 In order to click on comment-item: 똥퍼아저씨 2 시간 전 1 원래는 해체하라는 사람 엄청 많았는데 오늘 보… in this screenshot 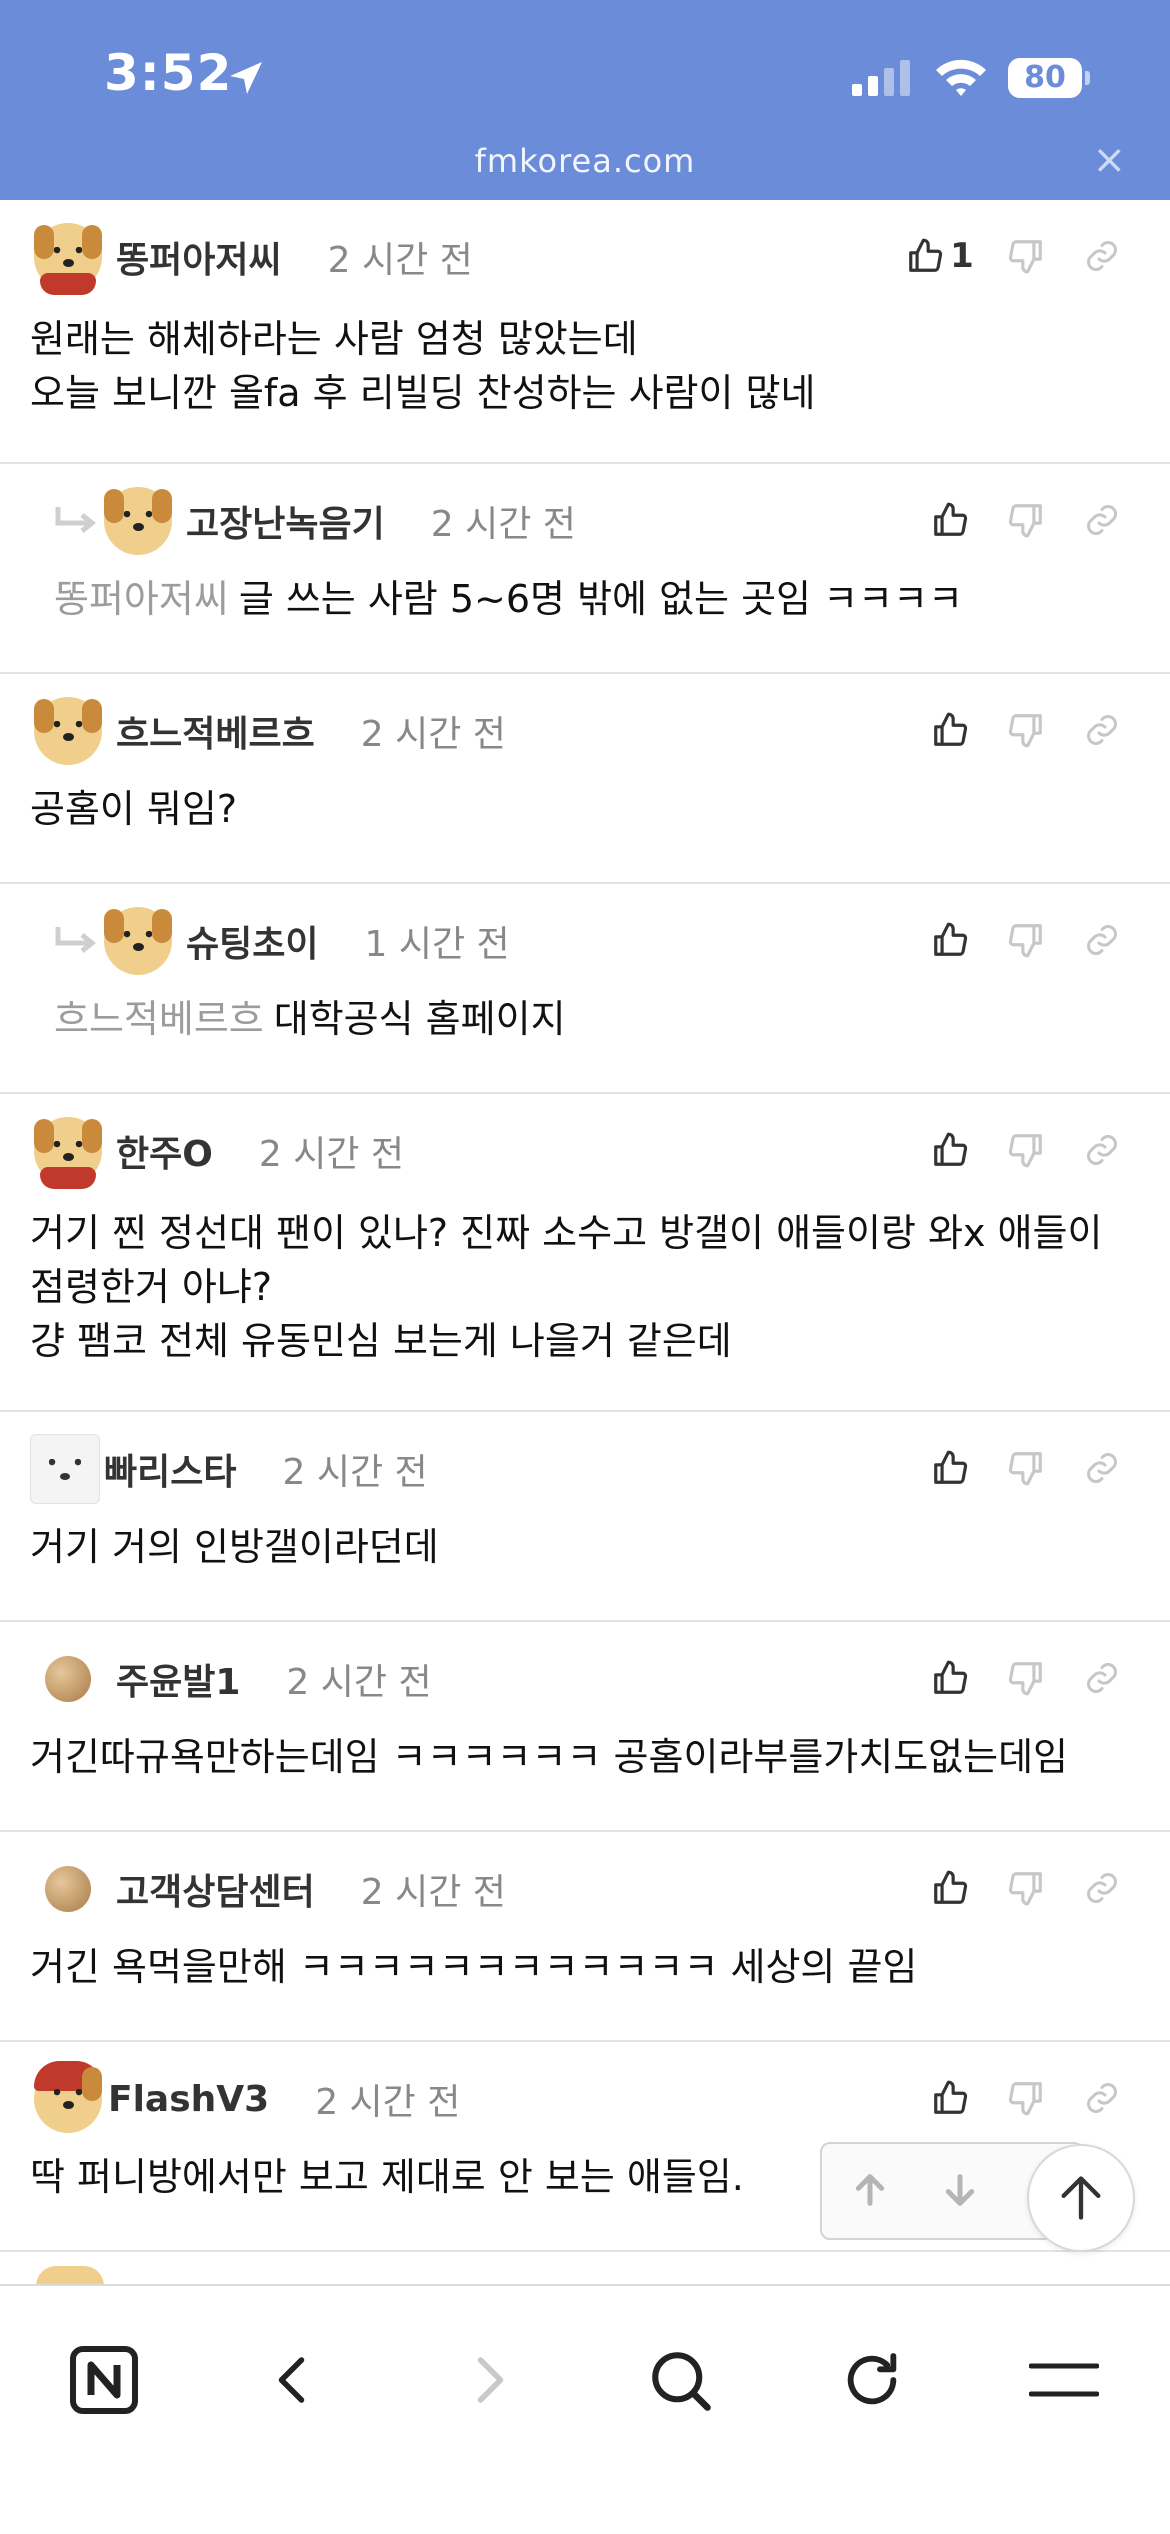, I will do `click(585, 332)`.